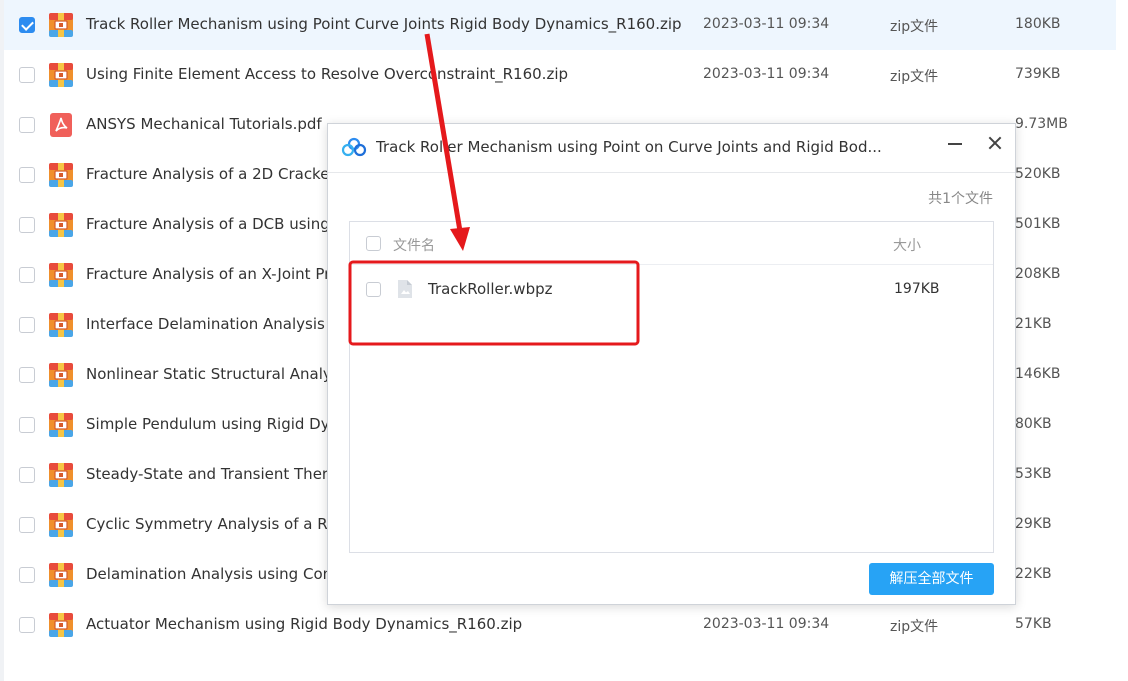  Describe the element at coordinates (208, 224) in the screenshot. I see `file-name: Fracture Analysis of a DCB using` at that location.